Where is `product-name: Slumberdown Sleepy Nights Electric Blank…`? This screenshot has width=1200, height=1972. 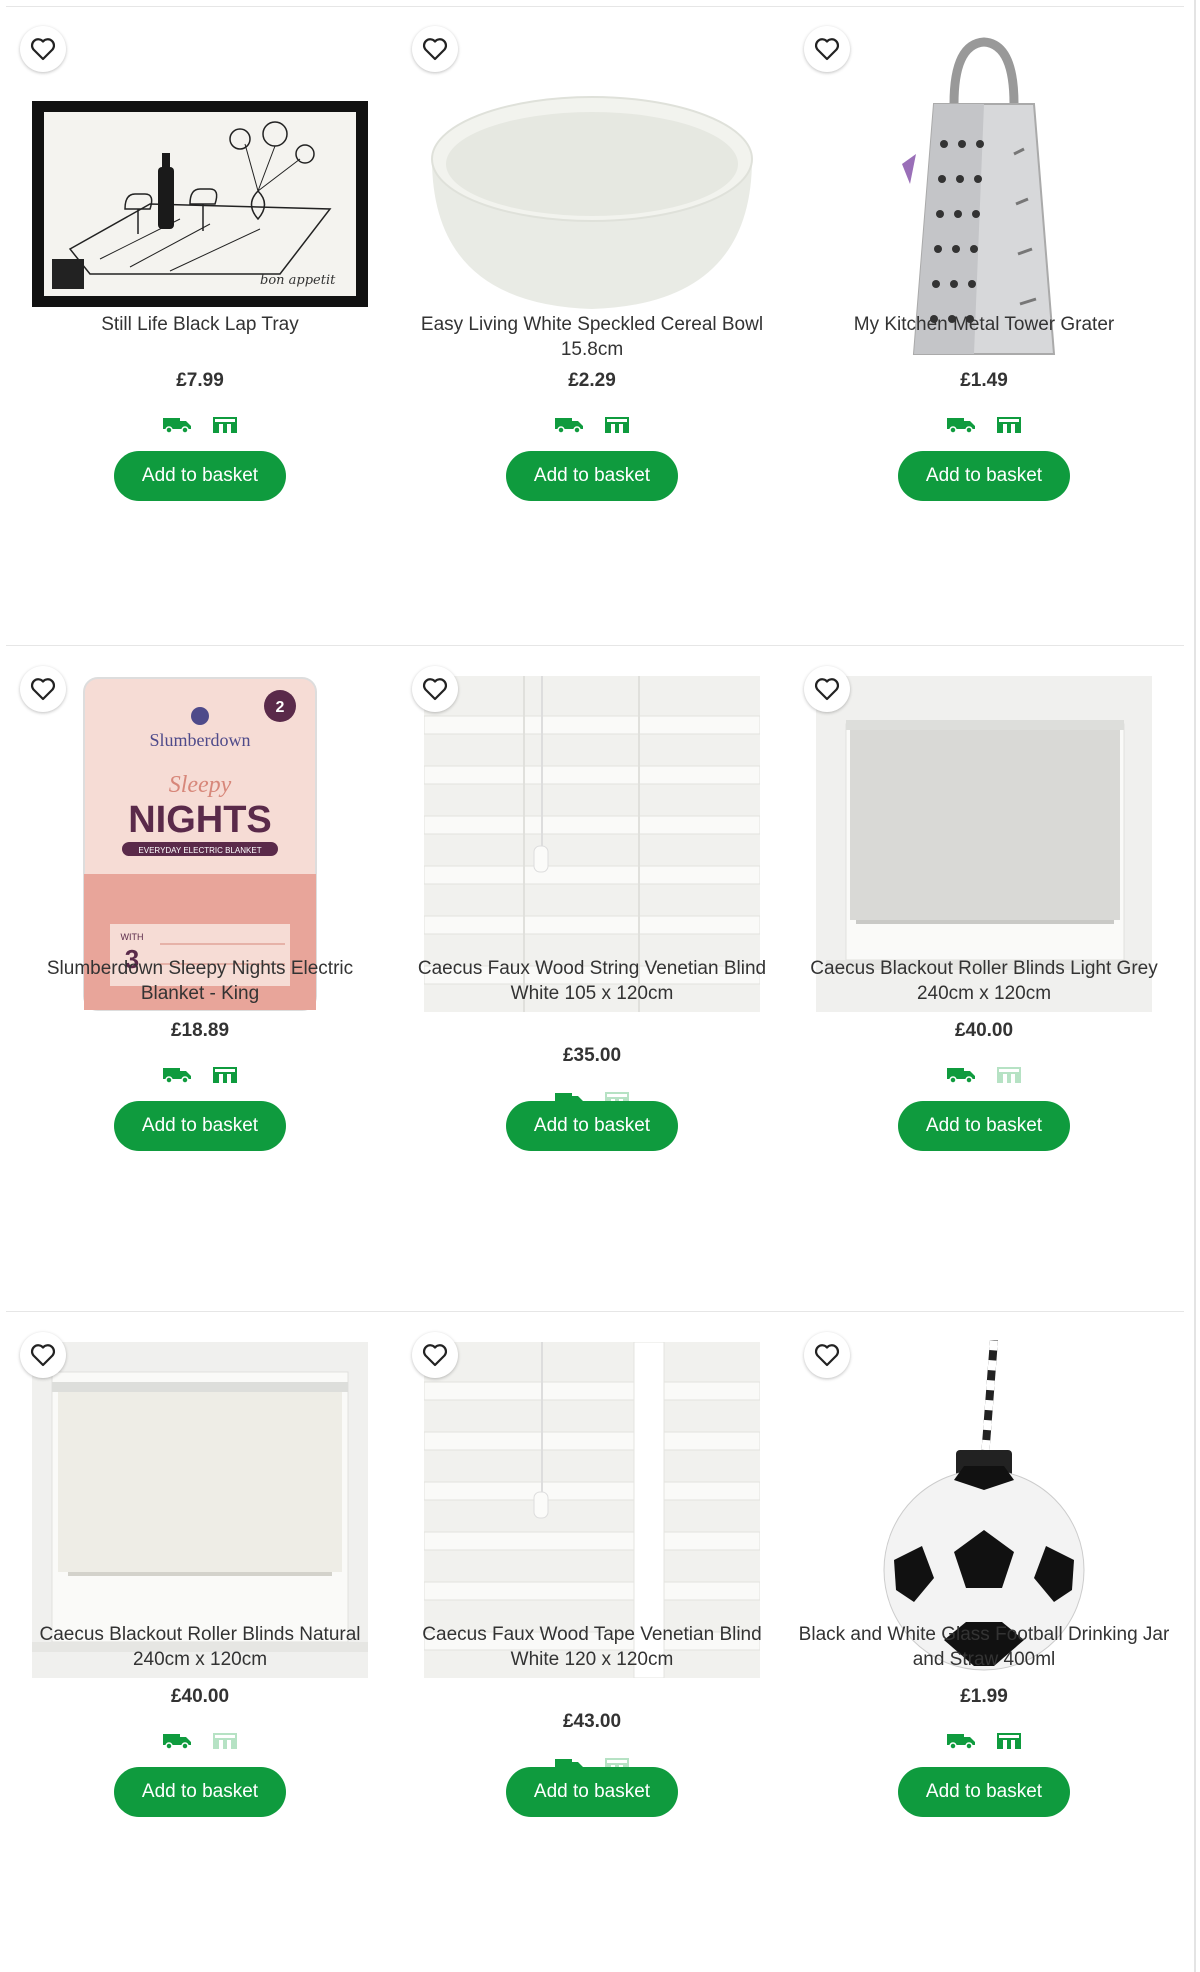
product-name: Slumberdown Sleepy Nights Electric Blank… is located at coordinates (200, 981).